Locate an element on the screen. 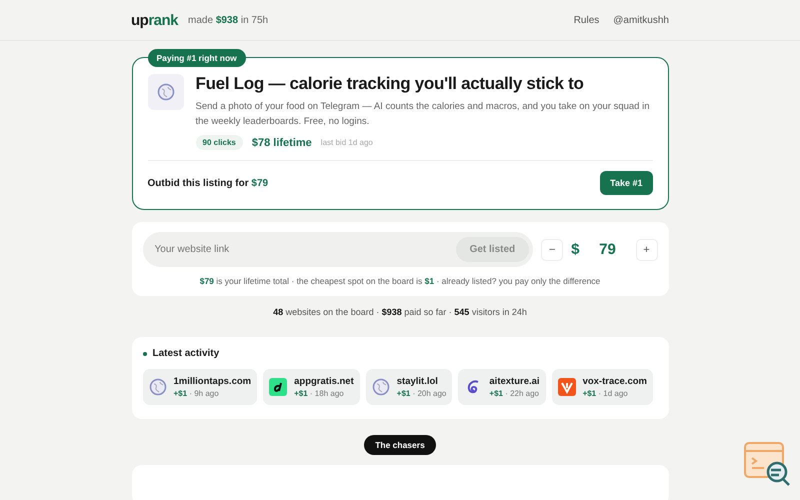 The width and height of the screenshot is (800, 500). pricing-note: $79 is your lifetime total · the cheapest spot on the board is $1 · already listed? you pay only the difference is located at coordinates (400, 281).